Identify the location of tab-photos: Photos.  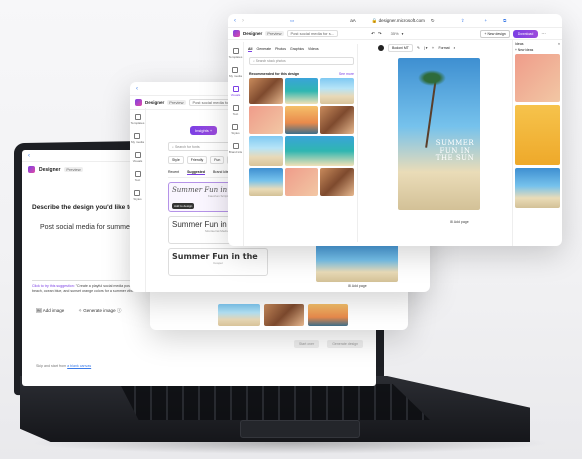
(280, 49).